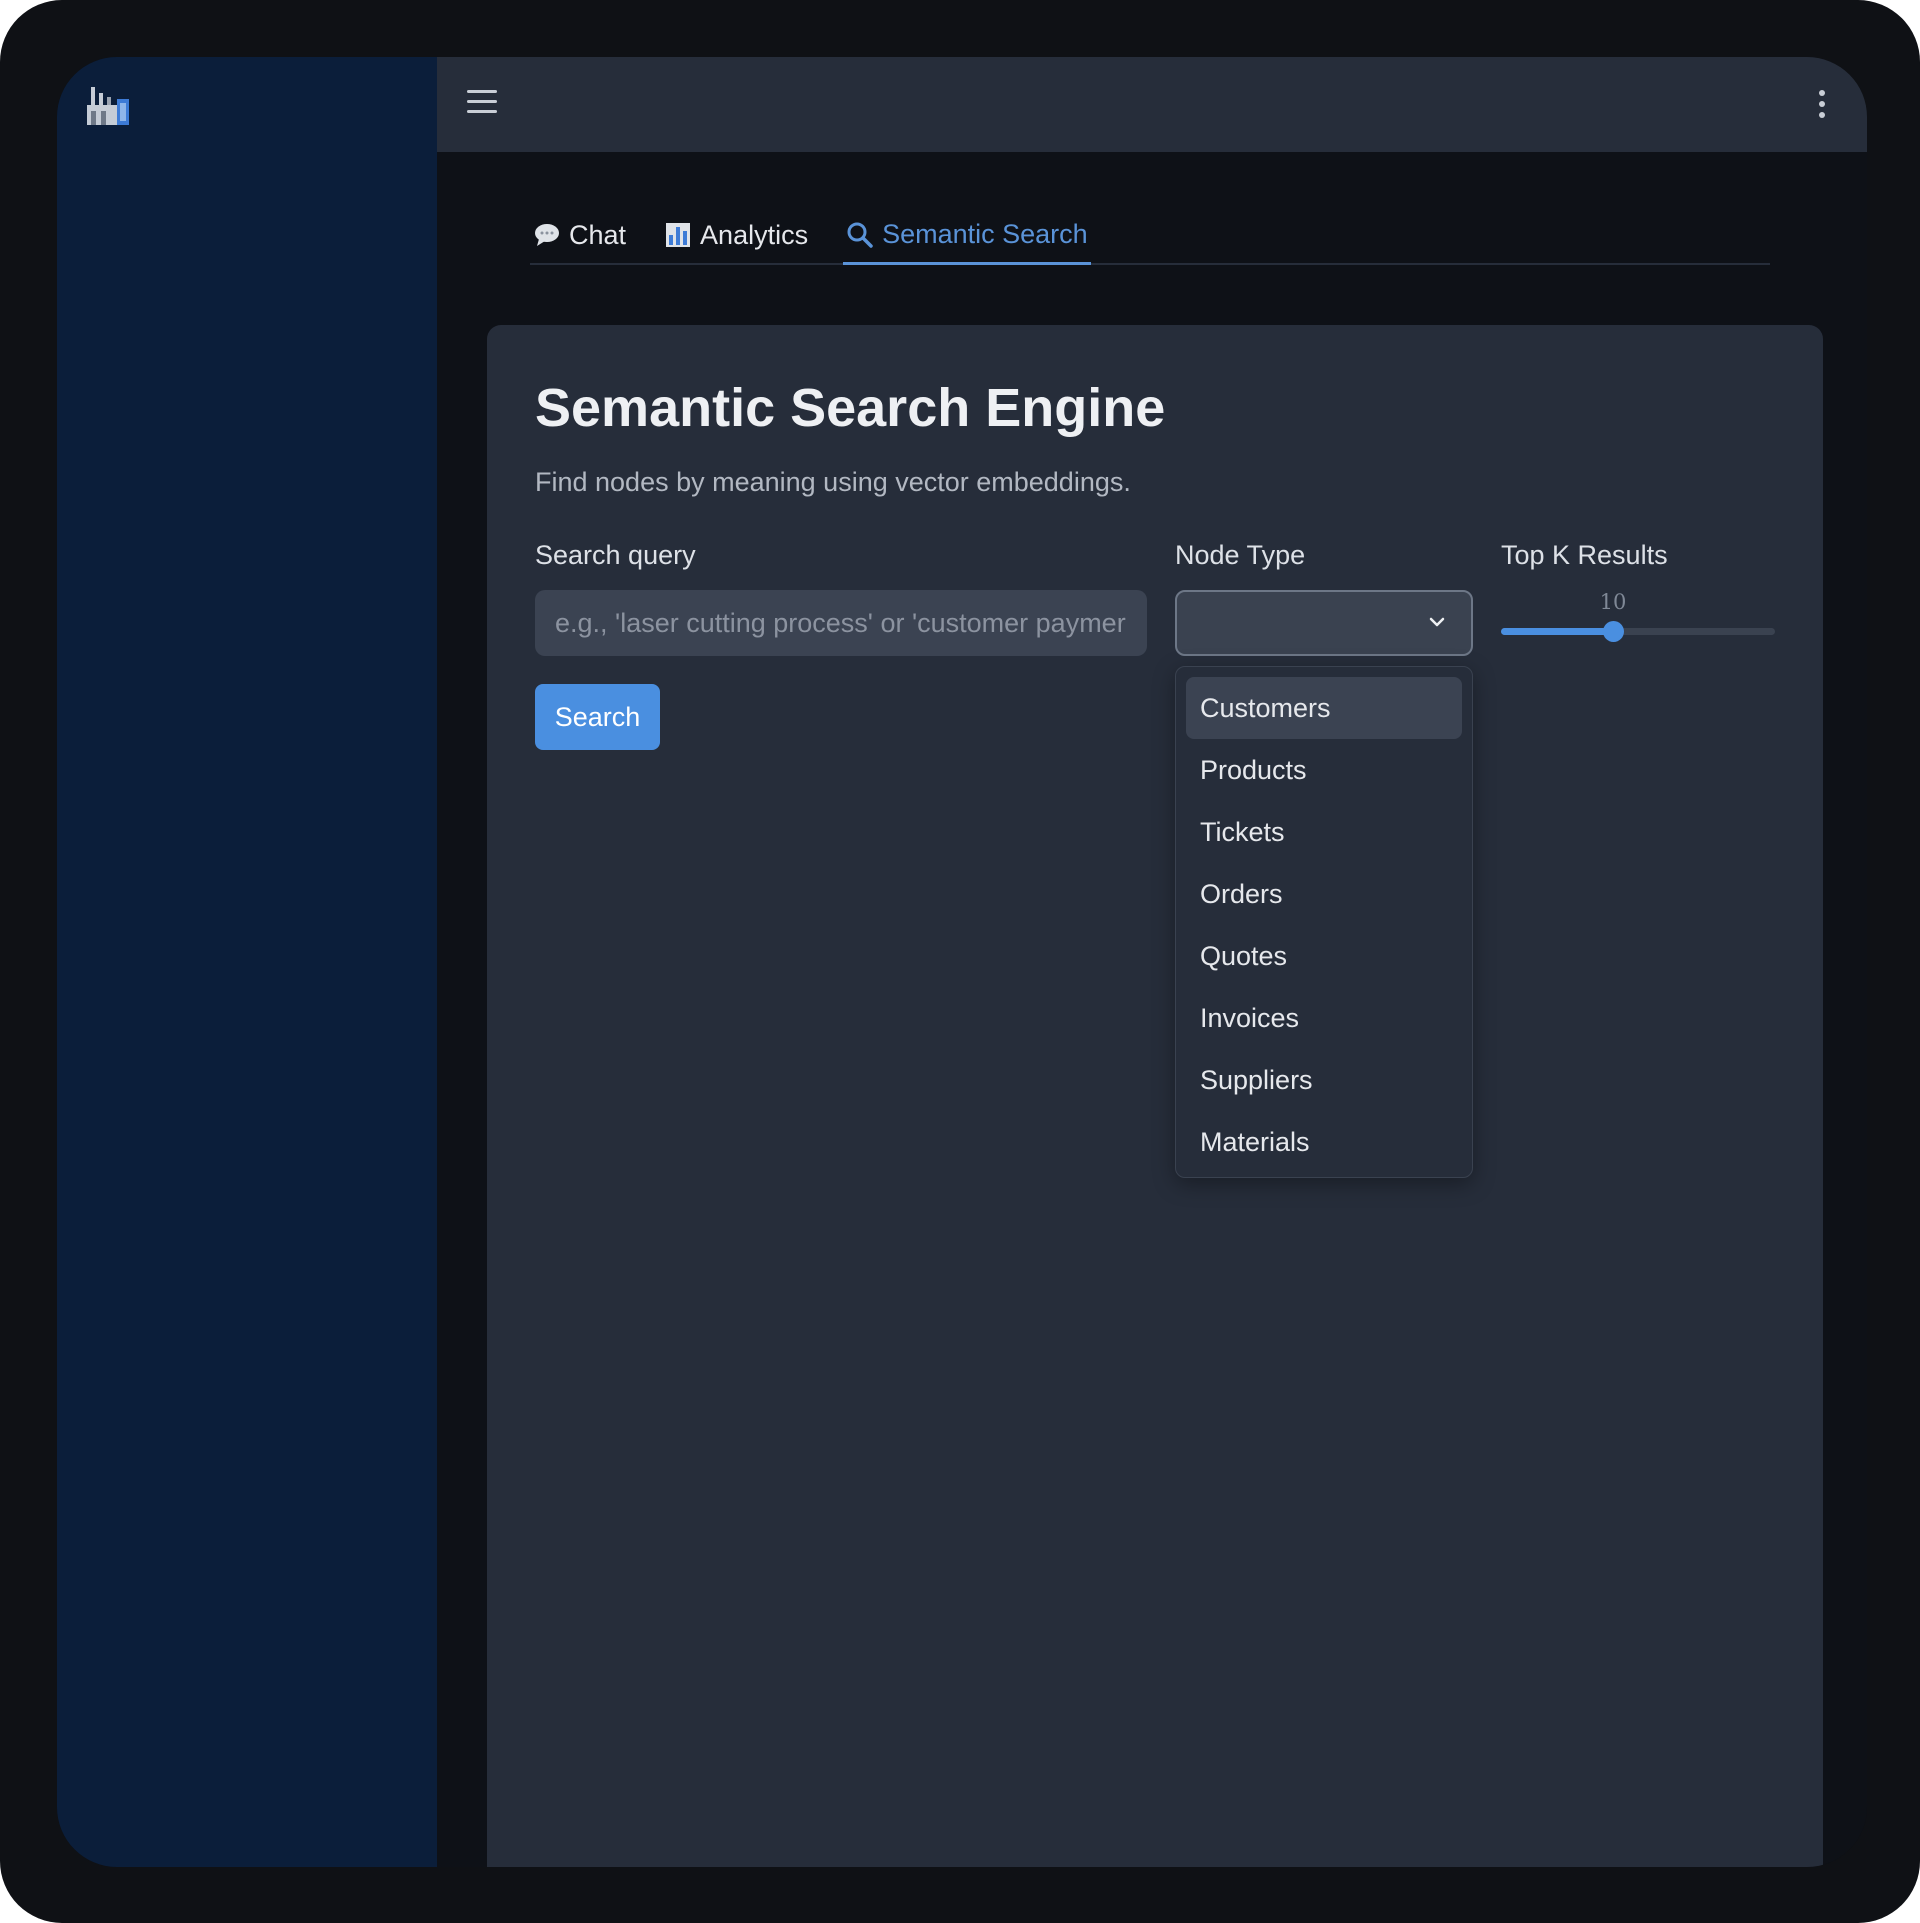 This screenshot has width=1920, height=1923. Describe the element at coordinates (1150, 236) in the screenshot. I see `tab-bar: Chat Analytics Semantic Search` at that location.